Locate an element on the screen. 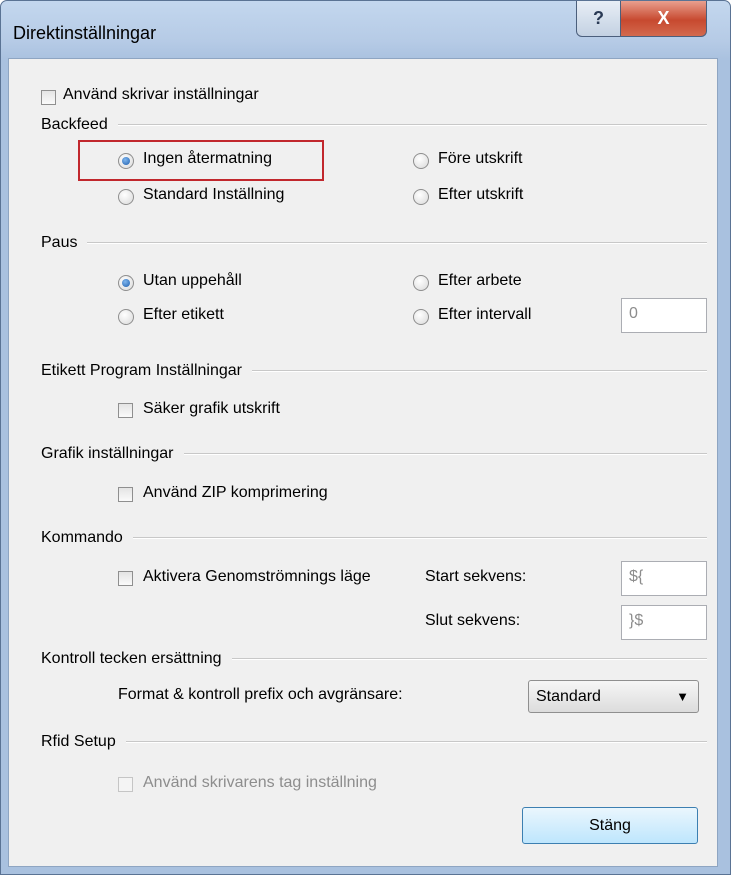 The image size is (731, 875). graphics-heading: Grafik inställningar is located at coordinates (107, 453).